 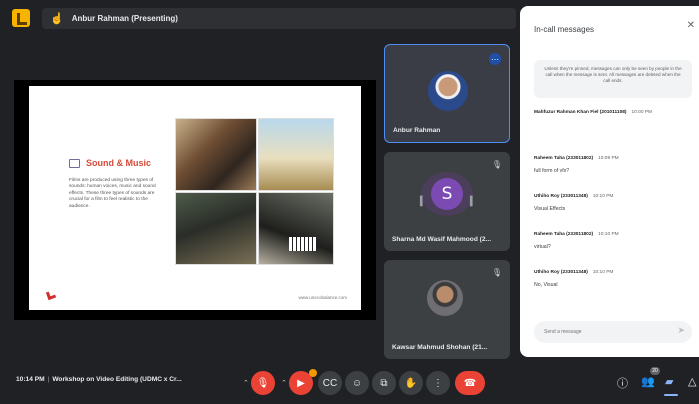 I want to click on slide-photo-piano, so click(x=296, y=228).